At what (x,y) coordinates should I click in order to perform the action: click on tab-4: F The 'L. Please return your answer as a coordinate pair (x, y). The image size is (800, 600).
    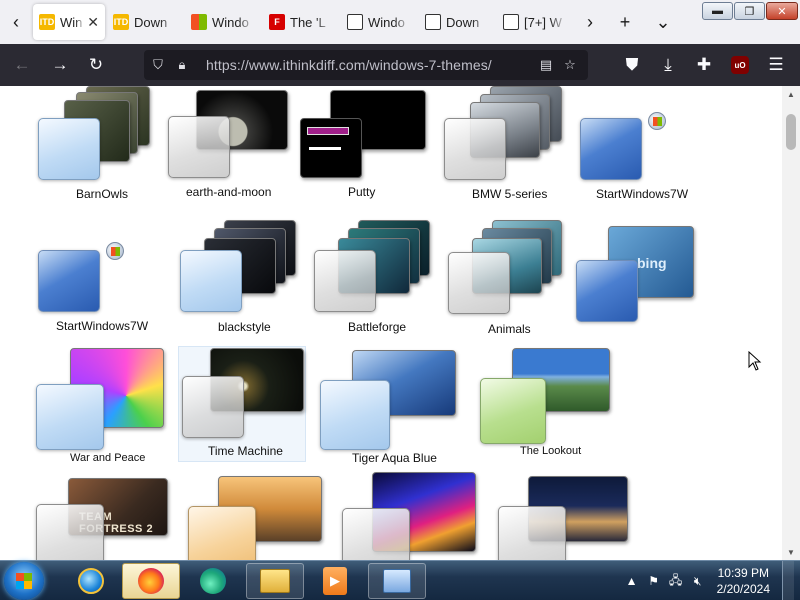
    Looking at the image, I should click on (301, 22).